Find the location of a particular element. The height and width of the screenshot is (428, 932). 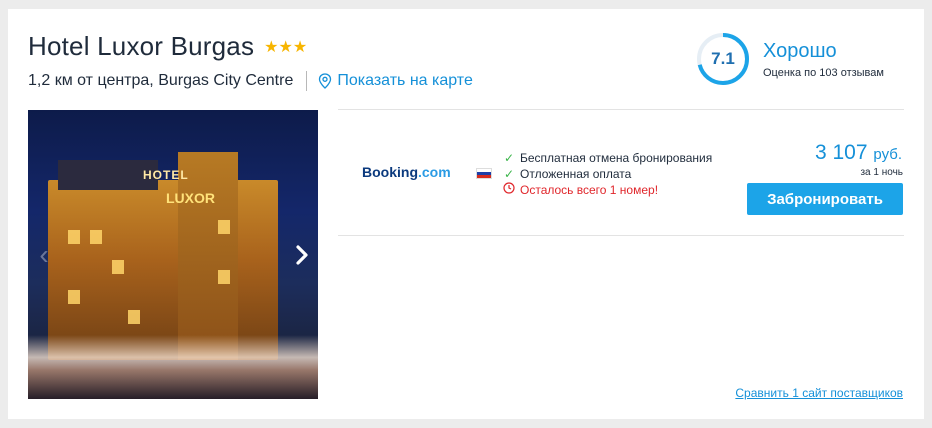

rating-block: 7.1 Хорошо Оценка по 103 отзывам is located at coordinates (790, 59).